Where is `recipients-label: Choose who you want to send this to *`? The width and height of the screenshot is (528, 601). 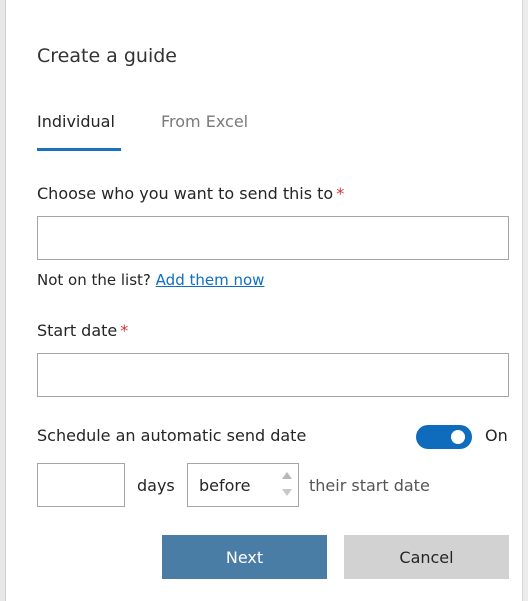
recipients-label: Choose who you want to send this to * is located at coordinates (190, 193).